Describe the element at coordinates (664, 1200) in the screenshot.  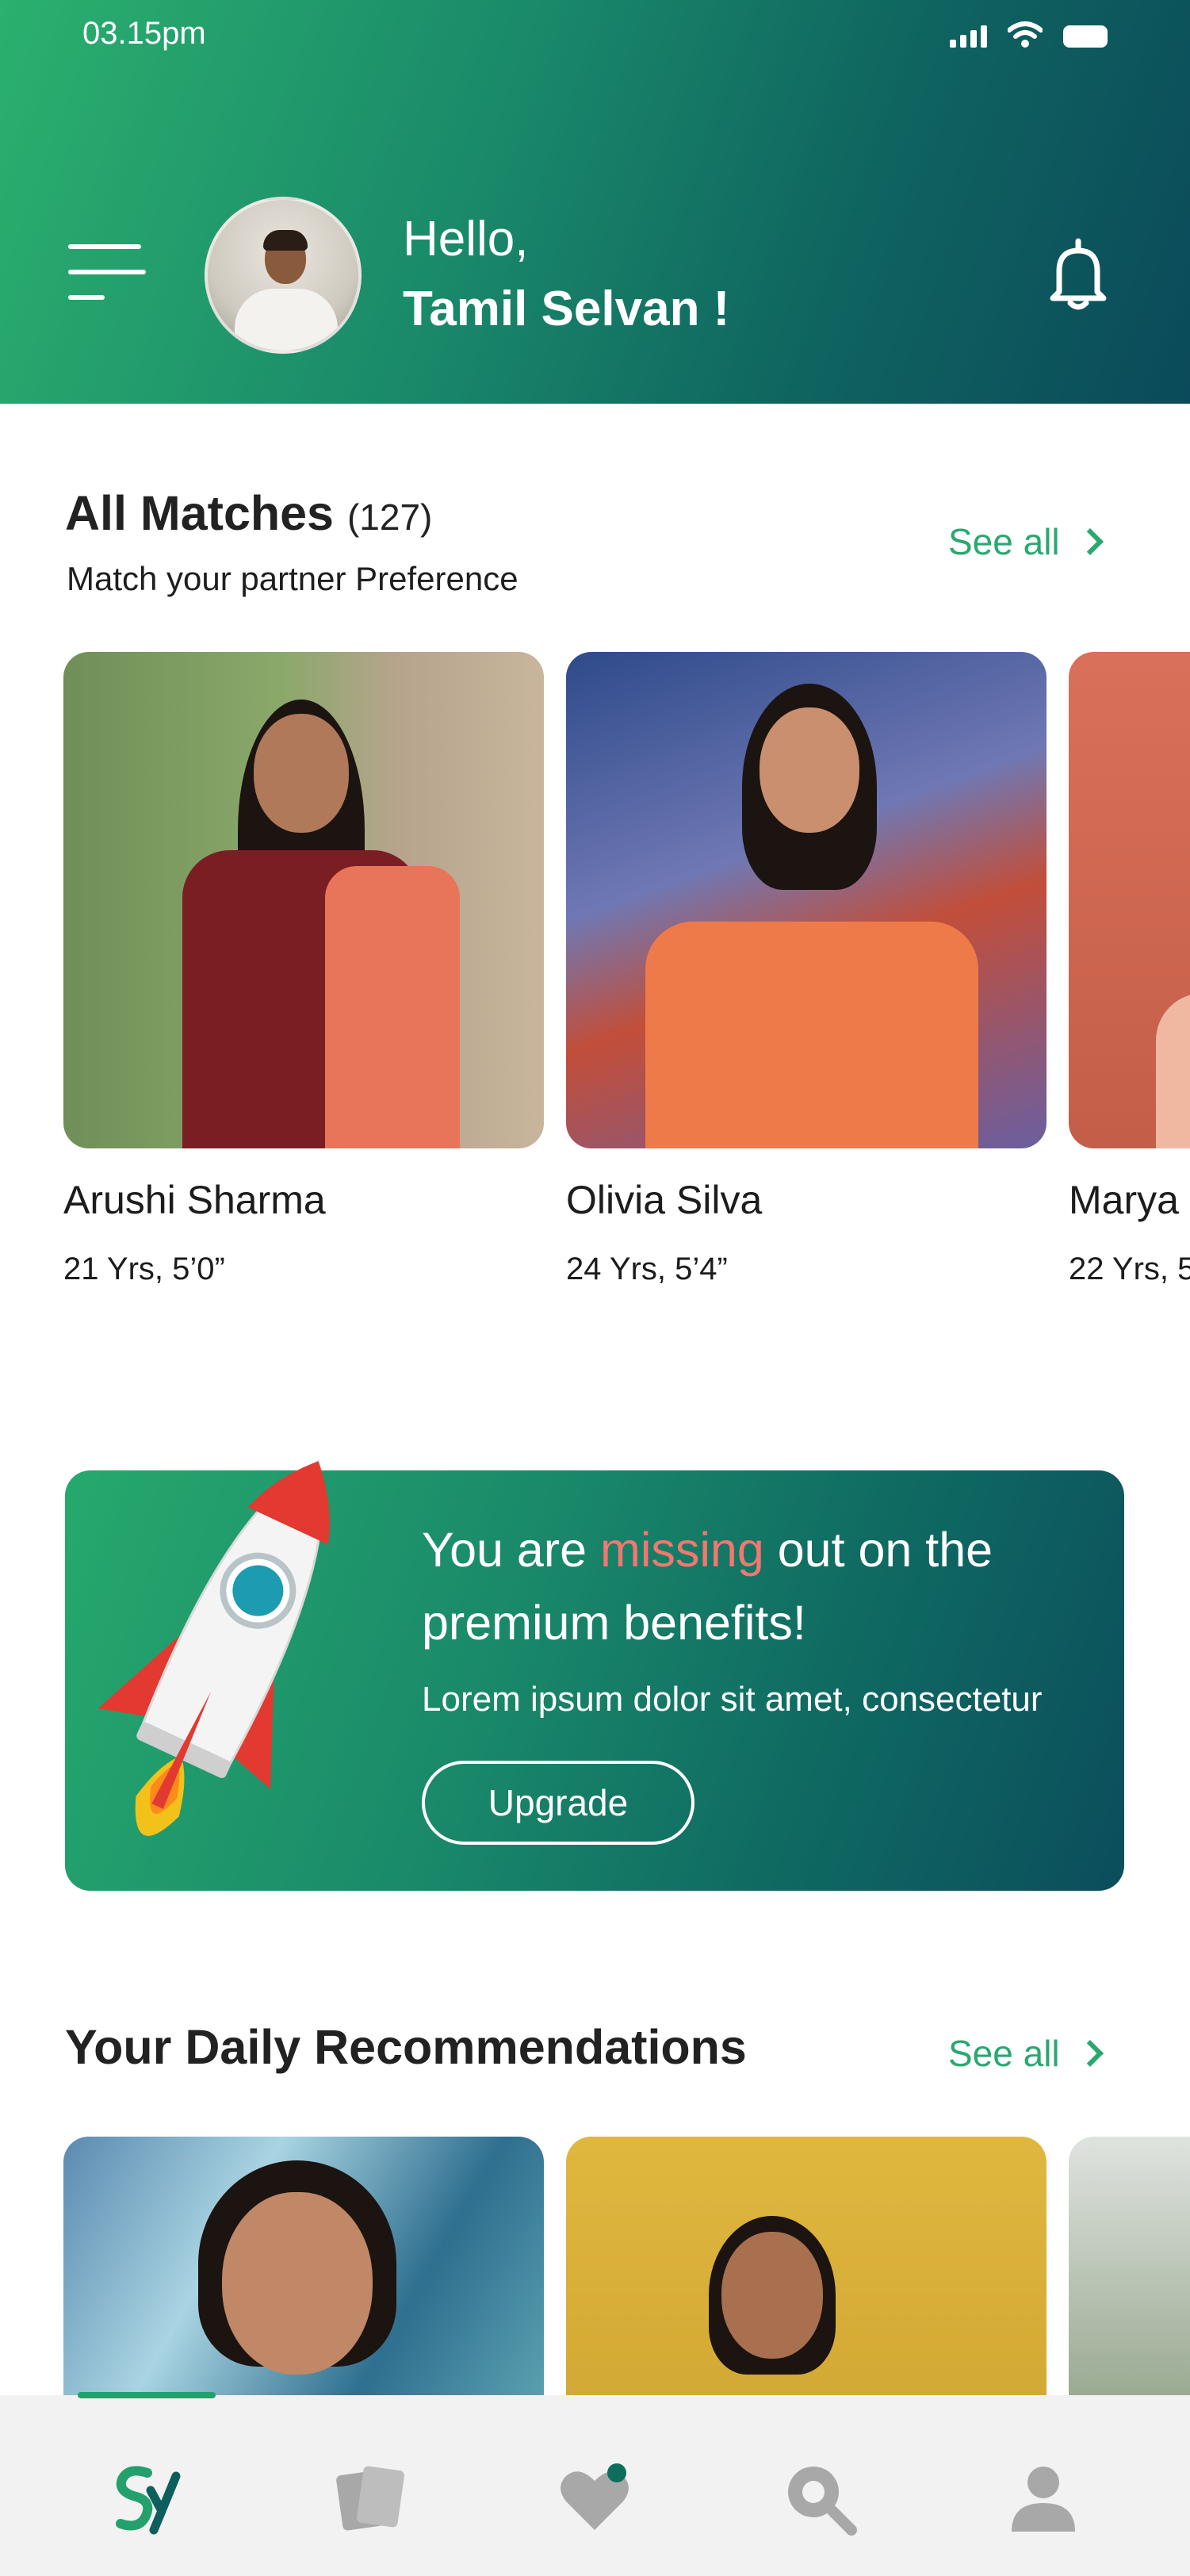
I see `match-card-2-name: Olivia Silva` at that location.